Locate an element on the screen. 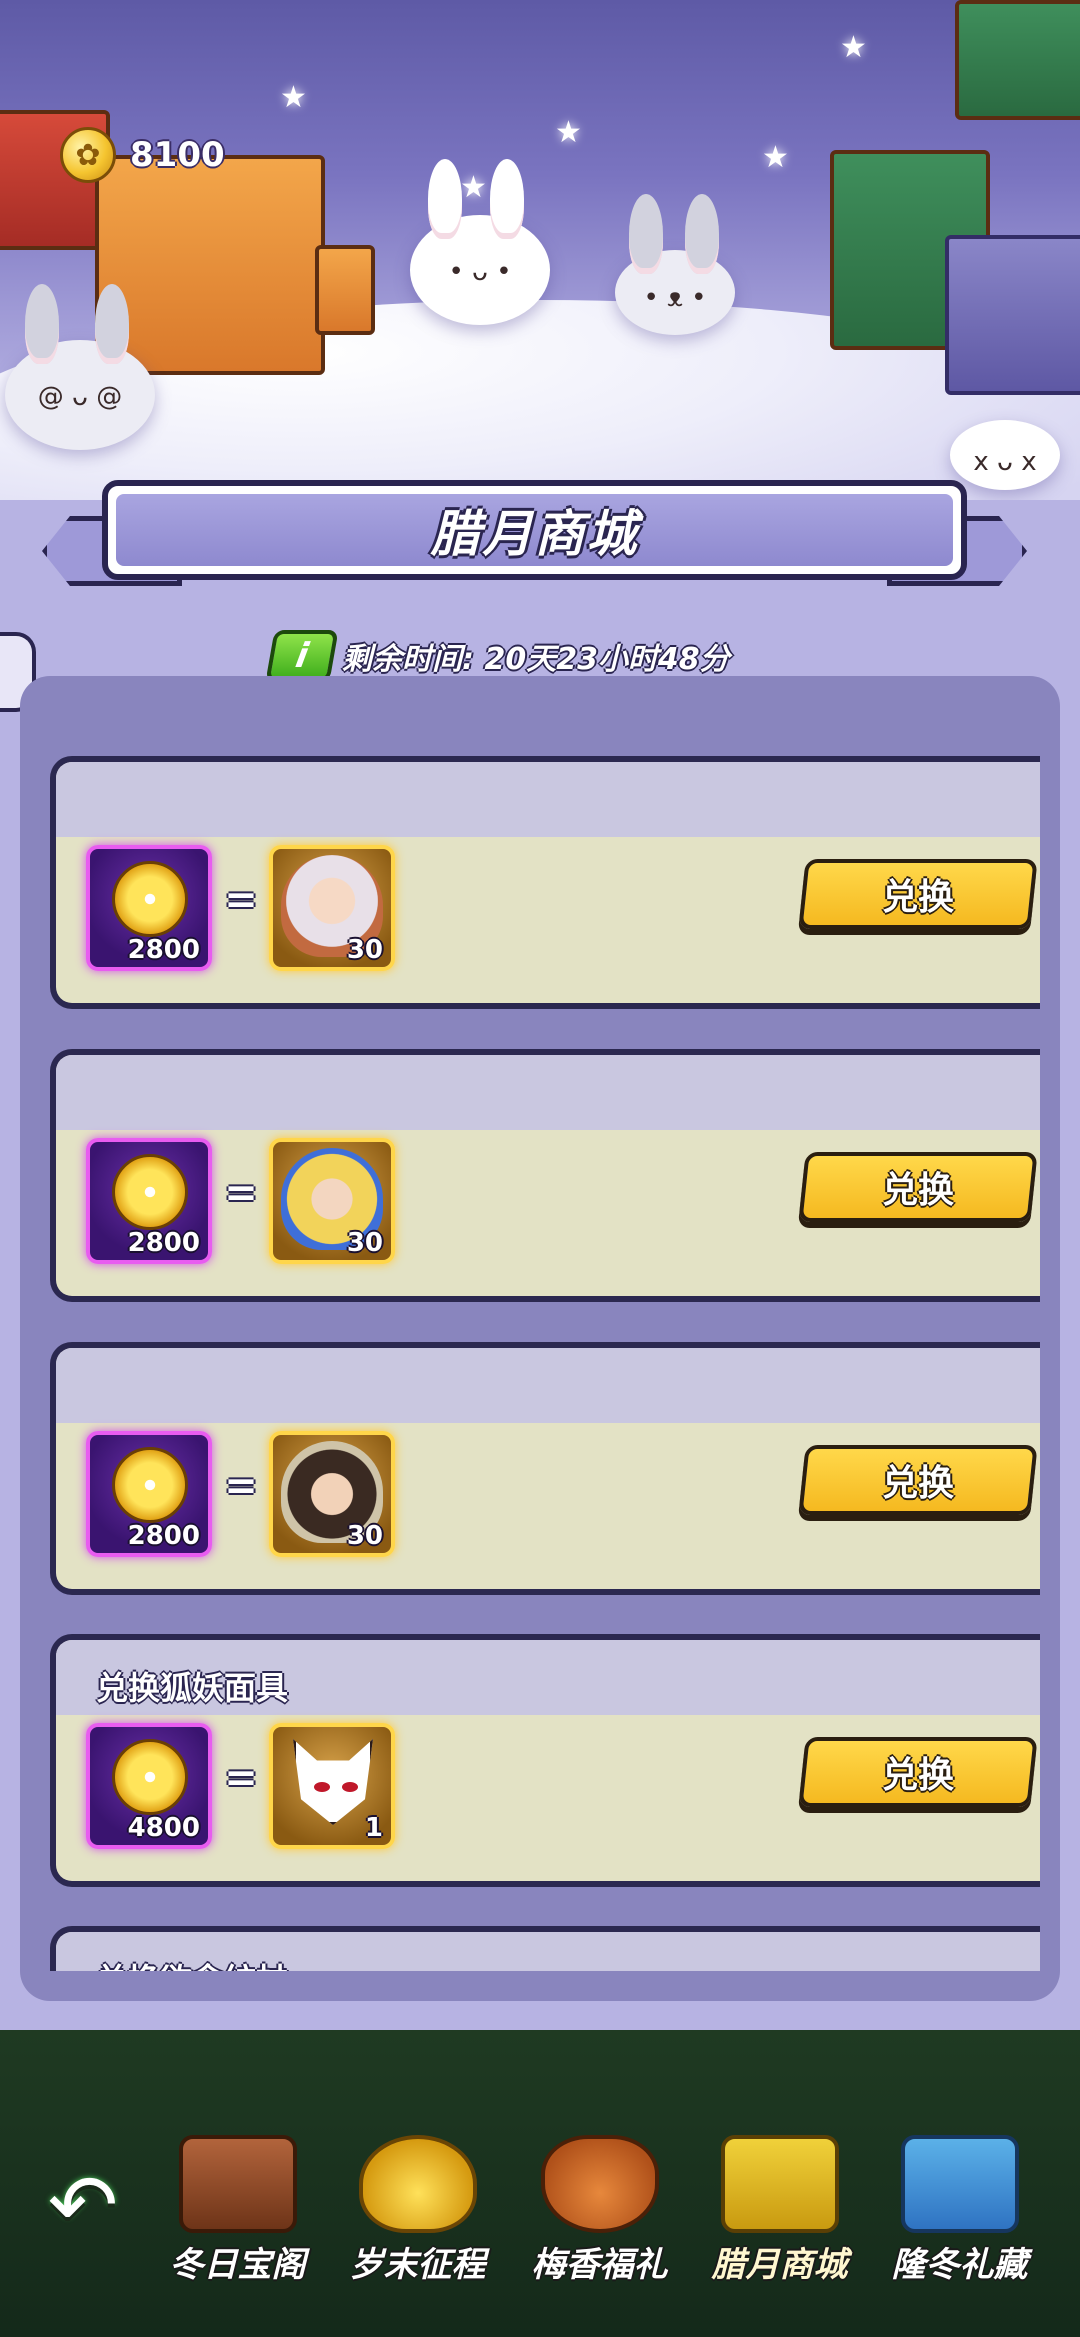  bunny-image: • ᴗ • is located at coordinates (480, 242).